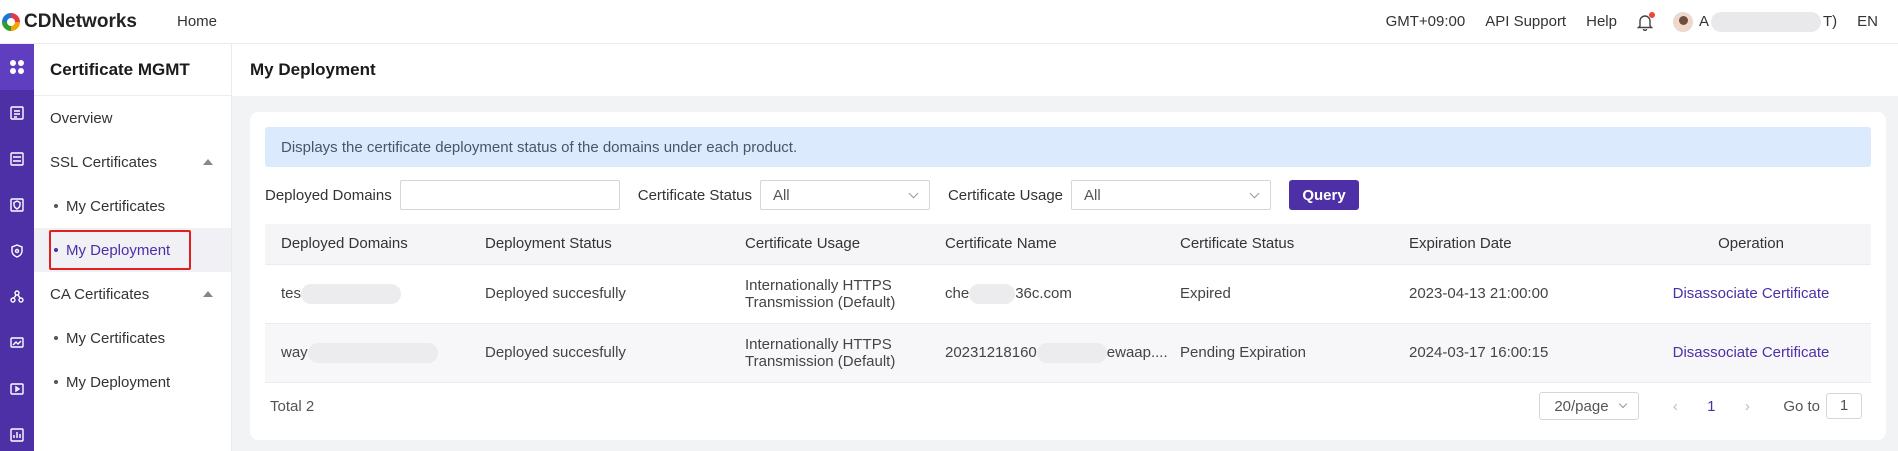  What do you see at coordinates (17, 67) in the screenshot?
I see `apps-icon` at bounding box center [17, 67].